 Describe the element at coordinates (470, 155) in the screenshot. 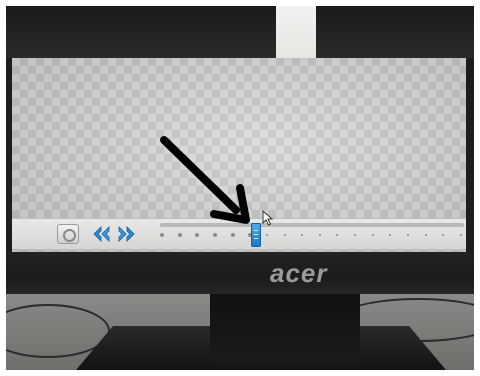

I see `monitor-bezel-right` at that location.